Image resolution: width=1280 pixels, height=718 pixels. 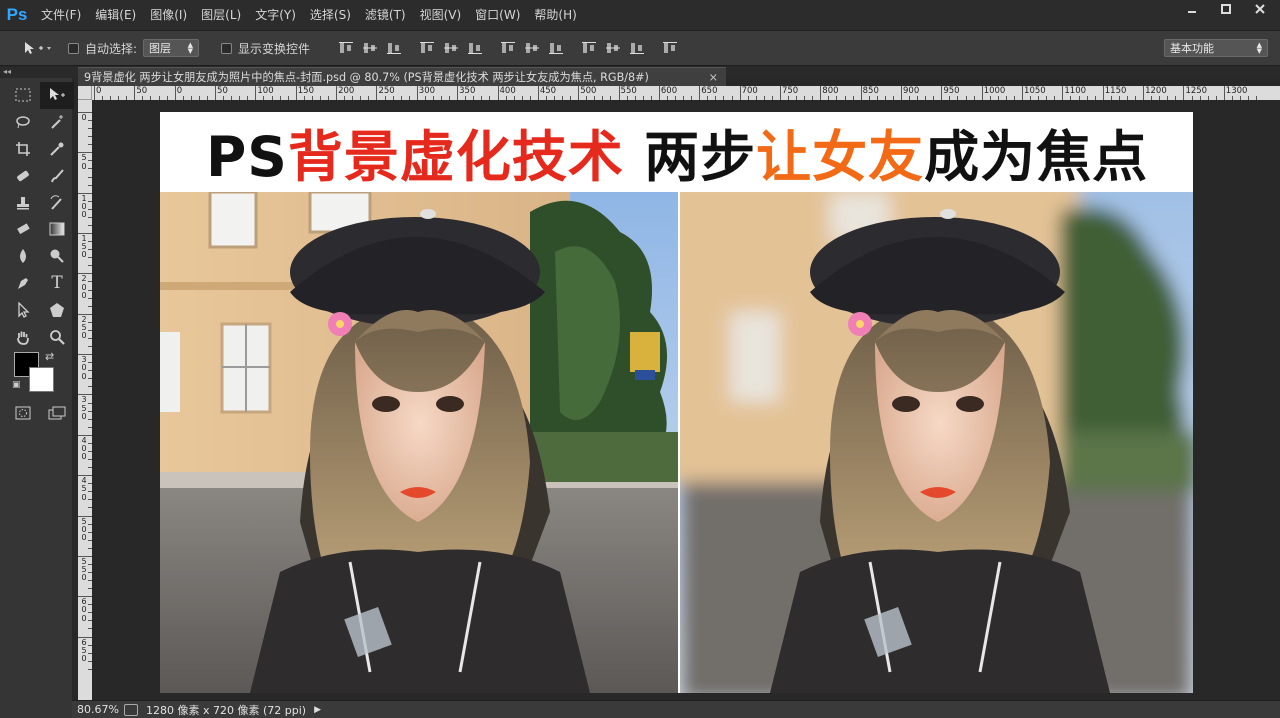 What do you see at coordinates (23, 149) in the screenshot?
I see `crop-tool-icon` at bounding box center [23, 149].